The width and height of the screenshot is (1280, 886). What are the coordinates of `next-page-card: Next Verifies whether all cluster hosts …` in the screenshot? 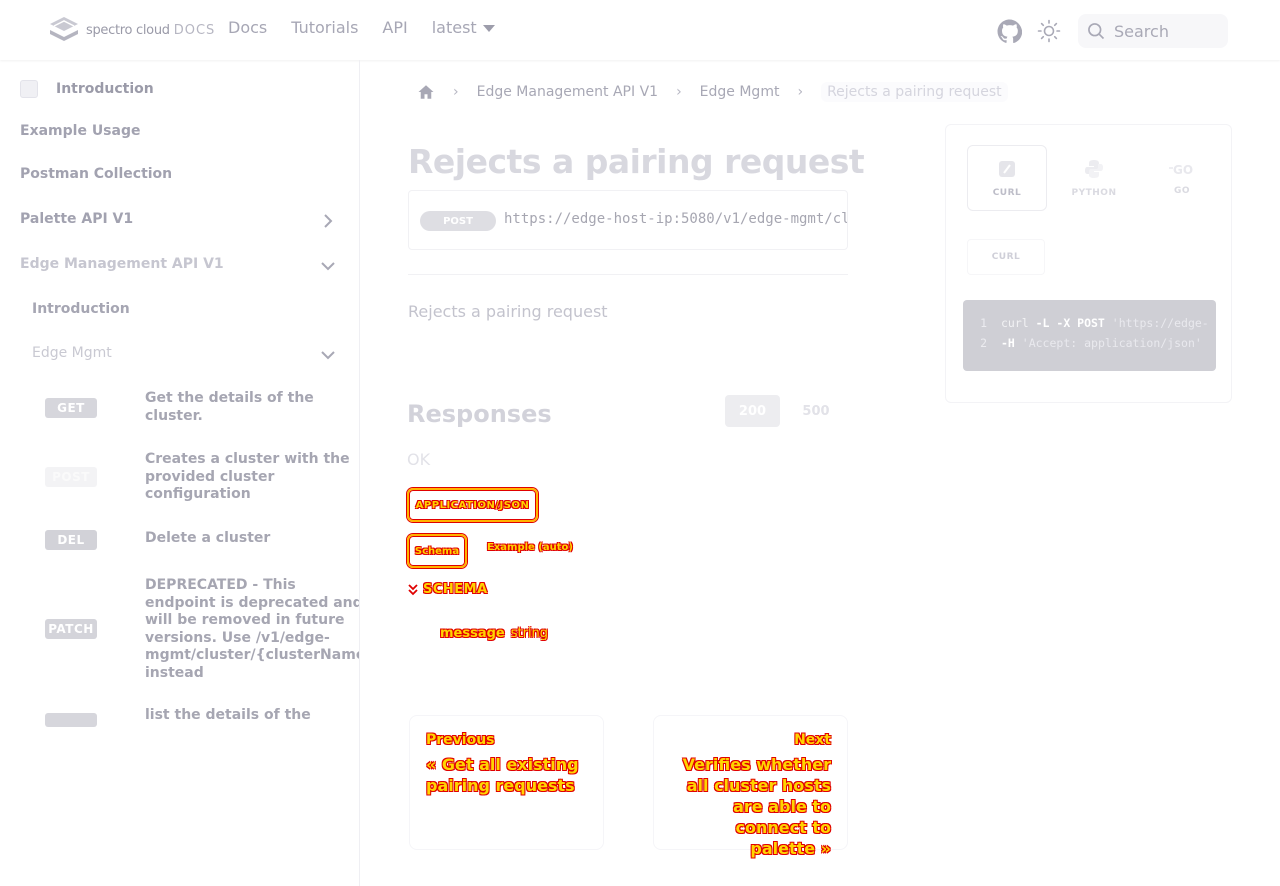 It's located at (750, 786).